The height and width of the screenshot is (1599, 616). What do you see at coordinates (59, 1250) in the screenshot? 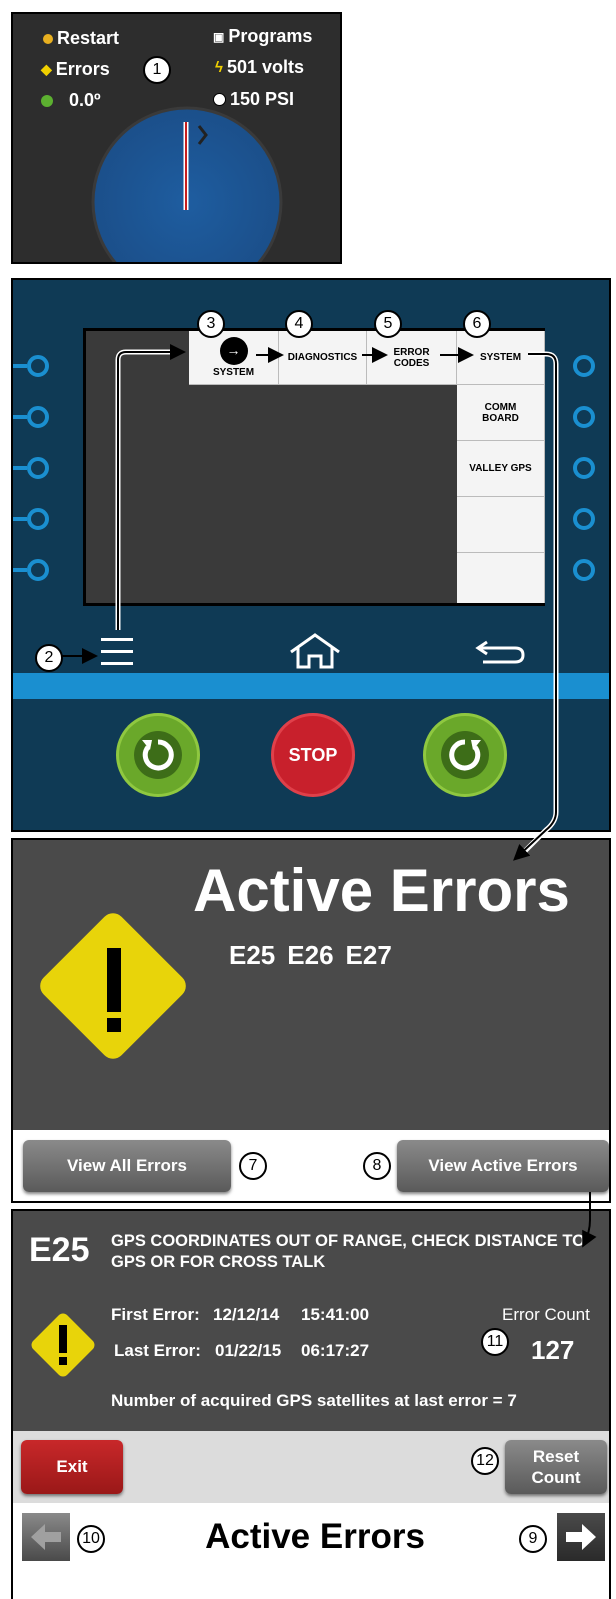
I see `error-code-heading: E25` at bounding box center [59, 1250].